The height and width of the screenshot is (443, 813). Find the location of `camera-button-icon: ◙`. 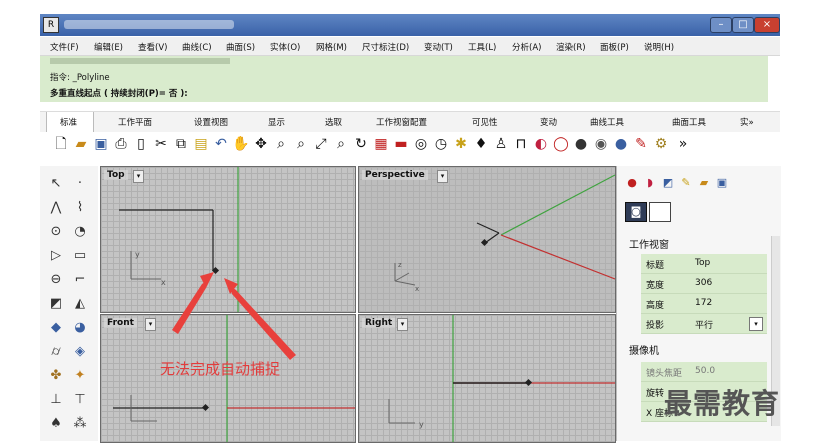

camera-button-icon: ◙ is located at coordinates (636, 212).